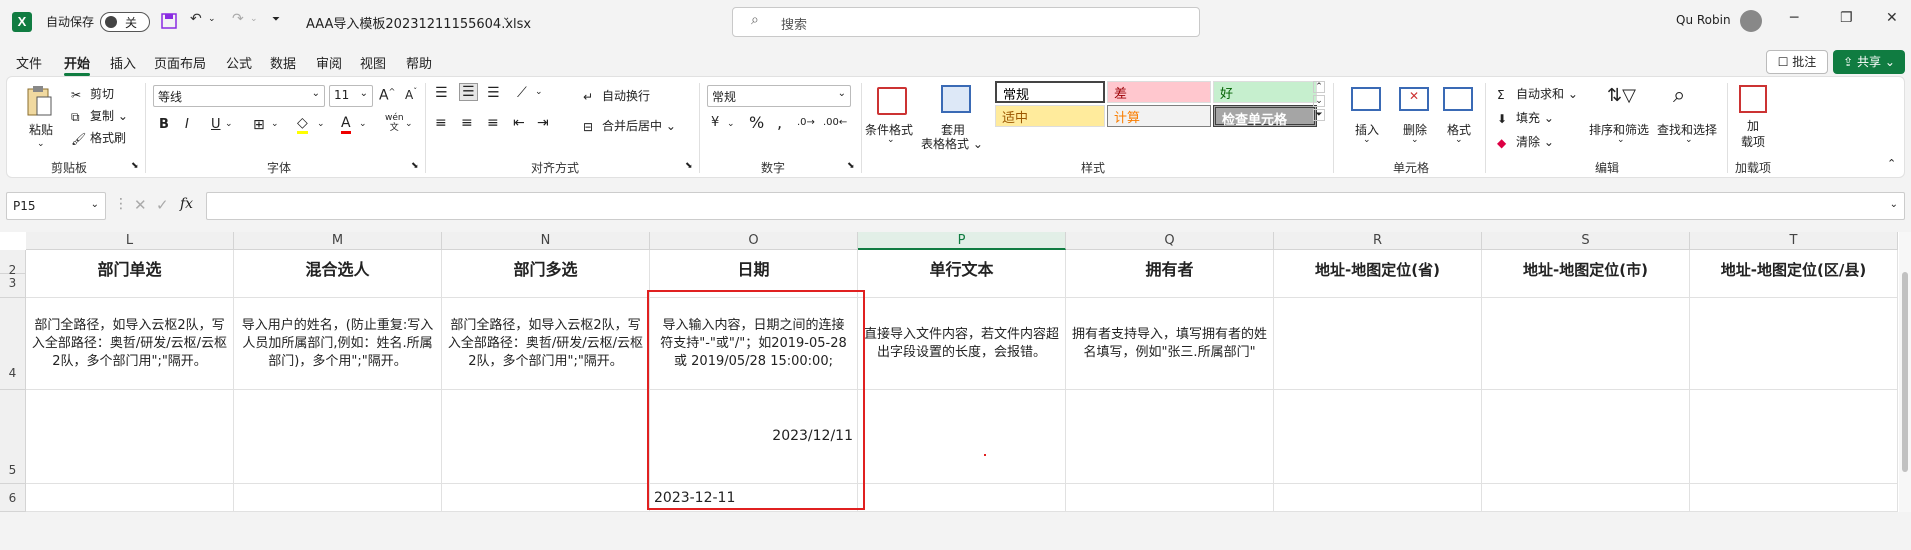  I want to click on currency-dropdown-icon: ⌄, so click(731, 124).